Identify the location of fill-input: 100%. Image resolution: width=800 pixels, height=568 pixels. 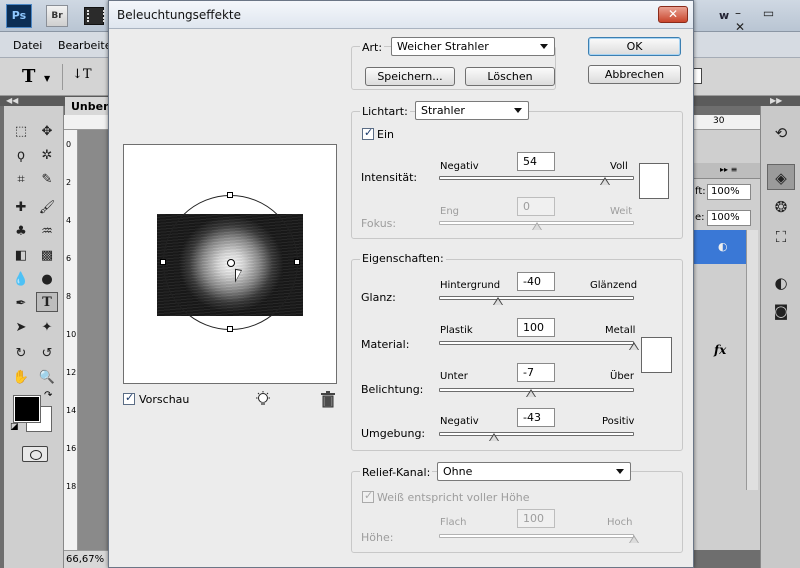
(729, 218).